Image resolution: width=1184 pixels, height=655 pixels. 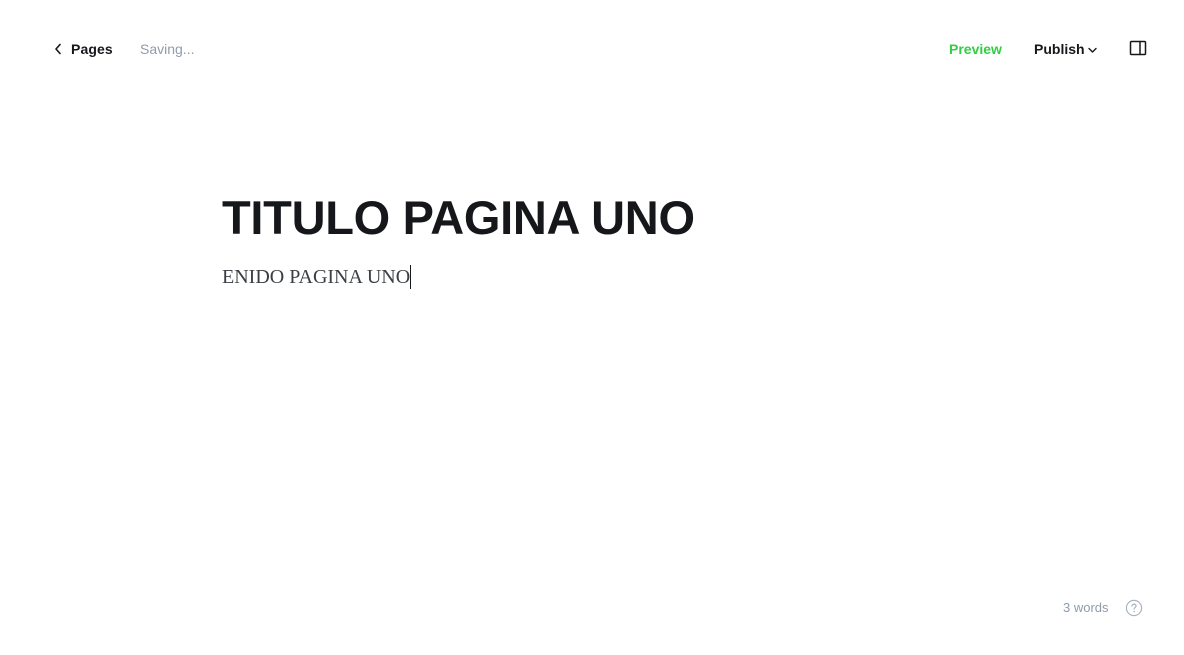 What do you see at coordinates (1092, 49) in the screenshot?
I see `chevron-down-icon` at bounding box center [1092, 49].